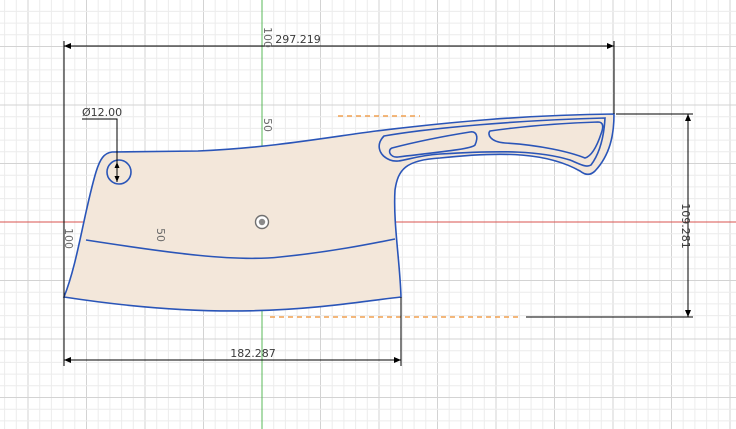 The height and width of the screenshot is (429, 736). What do you see at coordinates (67, 46) in the screenshot?
I see `width-arrow-left` at bounding box center [67, 46].